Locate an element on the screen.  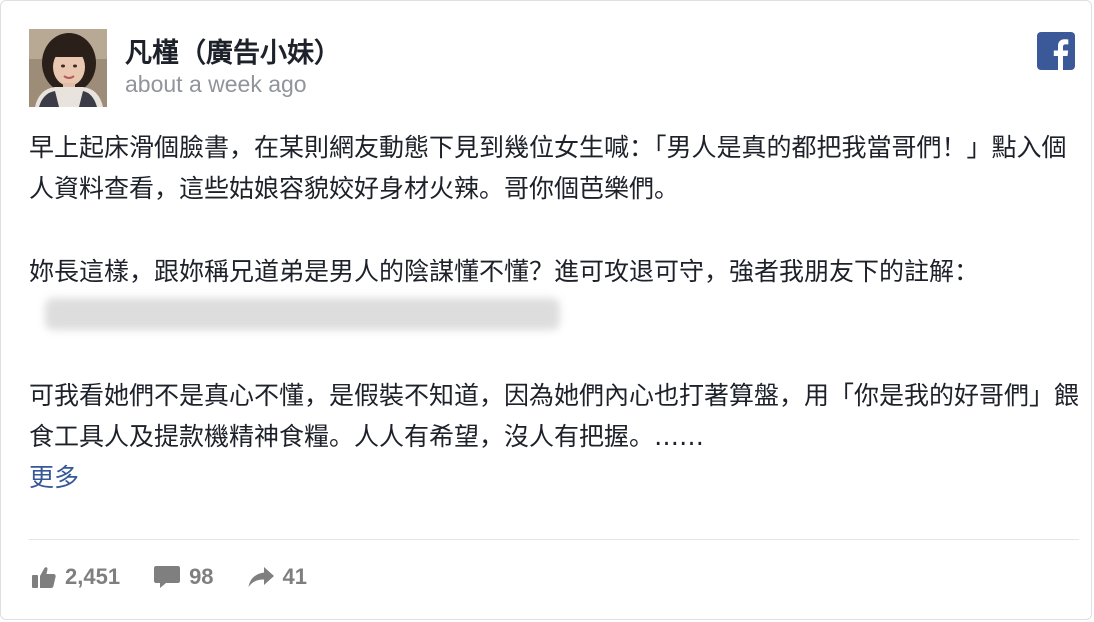
like-count-button: 2,451 is located at coordinates (75, 577).